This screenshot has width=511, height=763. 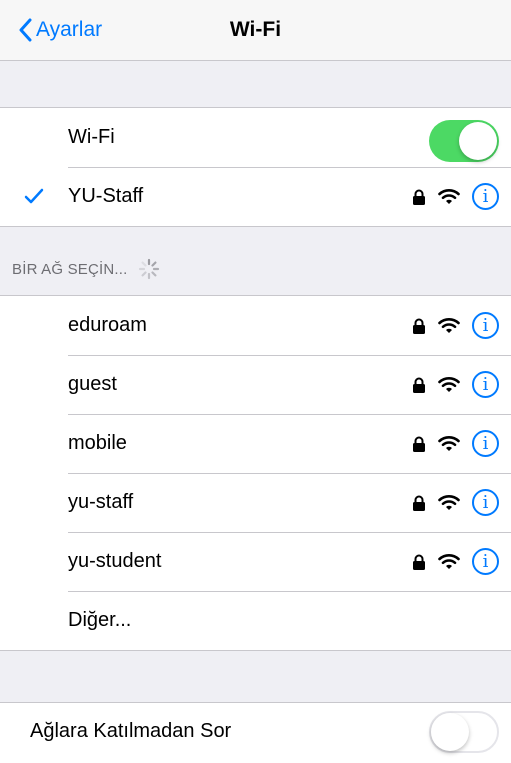 I want to click on spinner-icon, so click(x=148, y=269).